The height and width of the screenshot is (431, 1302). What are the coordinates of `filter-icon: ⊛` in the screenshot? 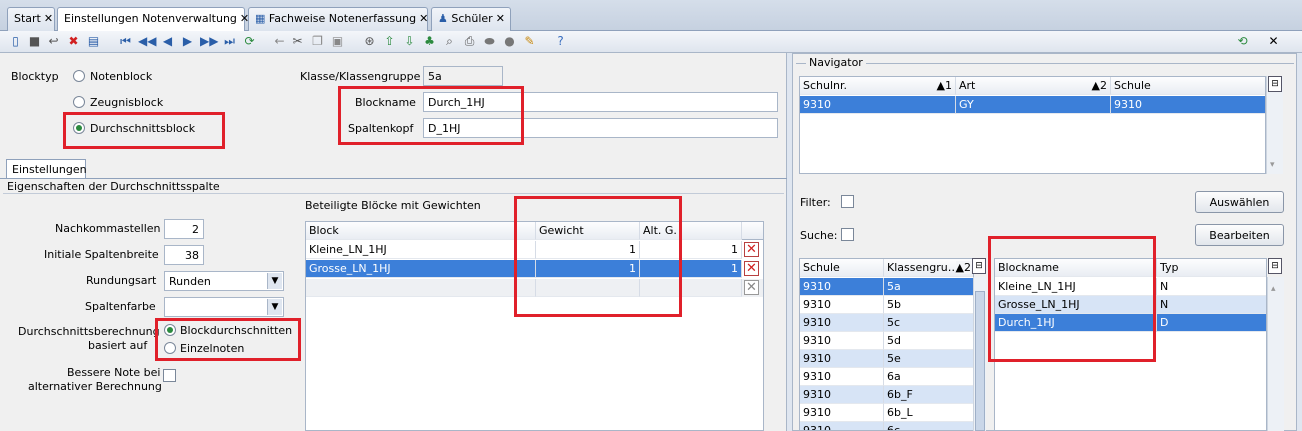 It's located at (369, 41).